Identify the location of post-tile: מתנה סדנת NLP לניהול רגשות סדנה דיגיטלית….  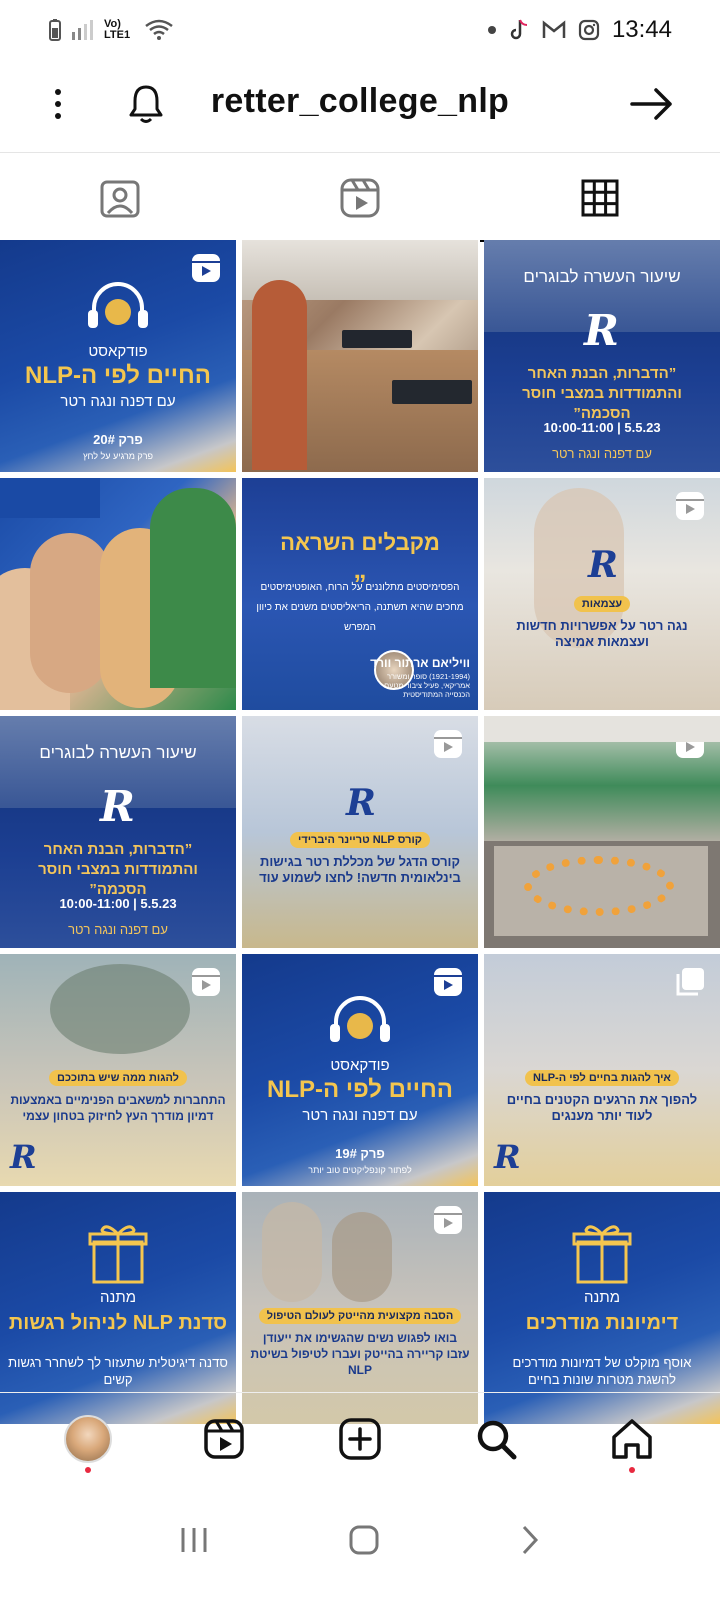
(118, 1308).